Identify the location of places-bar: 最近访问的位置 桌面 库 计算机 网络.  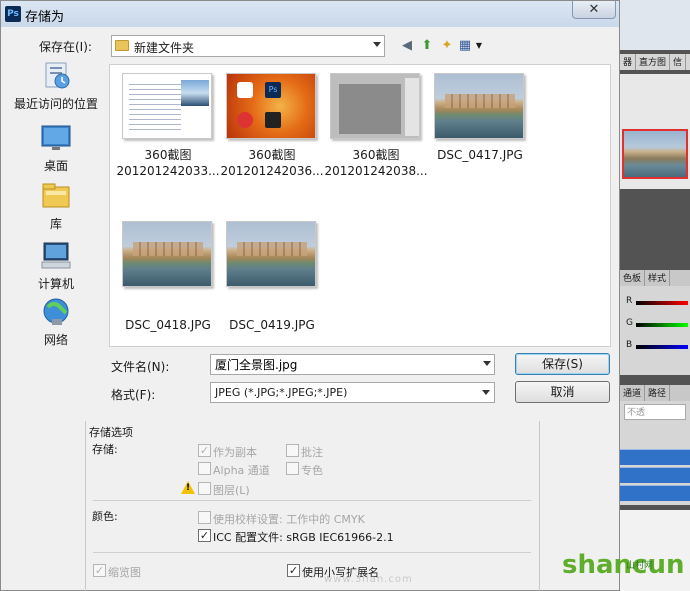
(56, 211).